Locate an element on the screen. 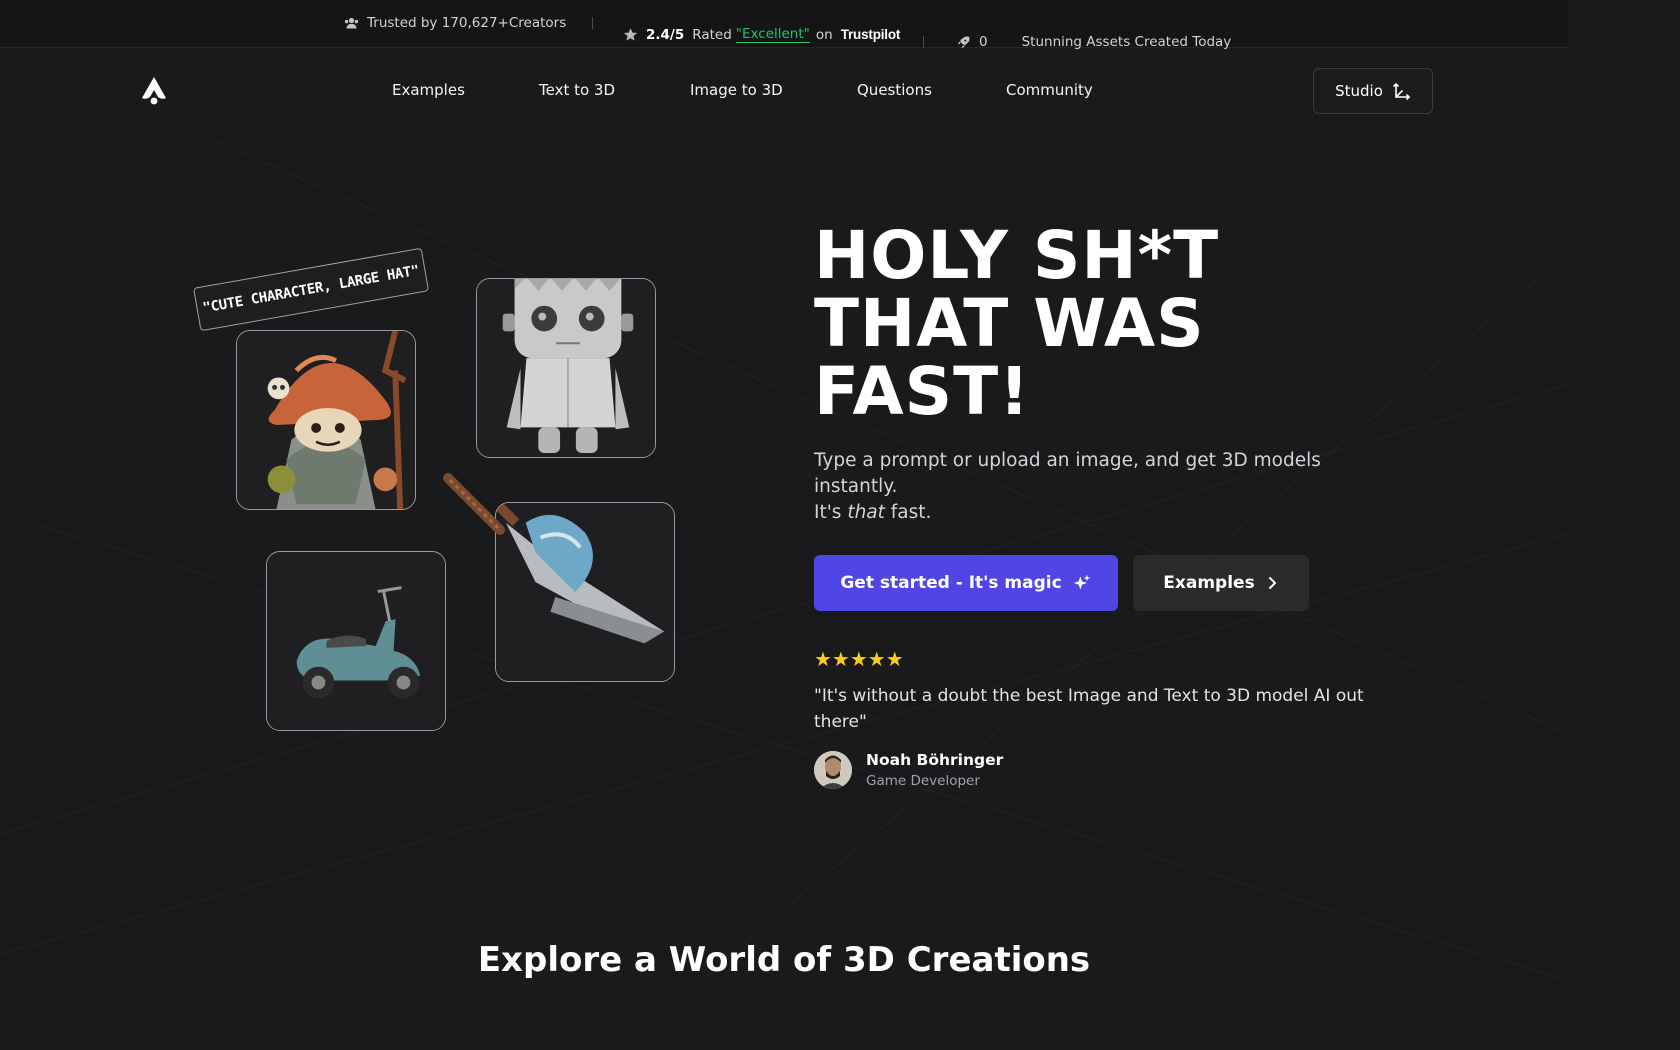 This screenshot has height=1050, width=1680. author-role: Game Developer is located at coordinates (923, 781).